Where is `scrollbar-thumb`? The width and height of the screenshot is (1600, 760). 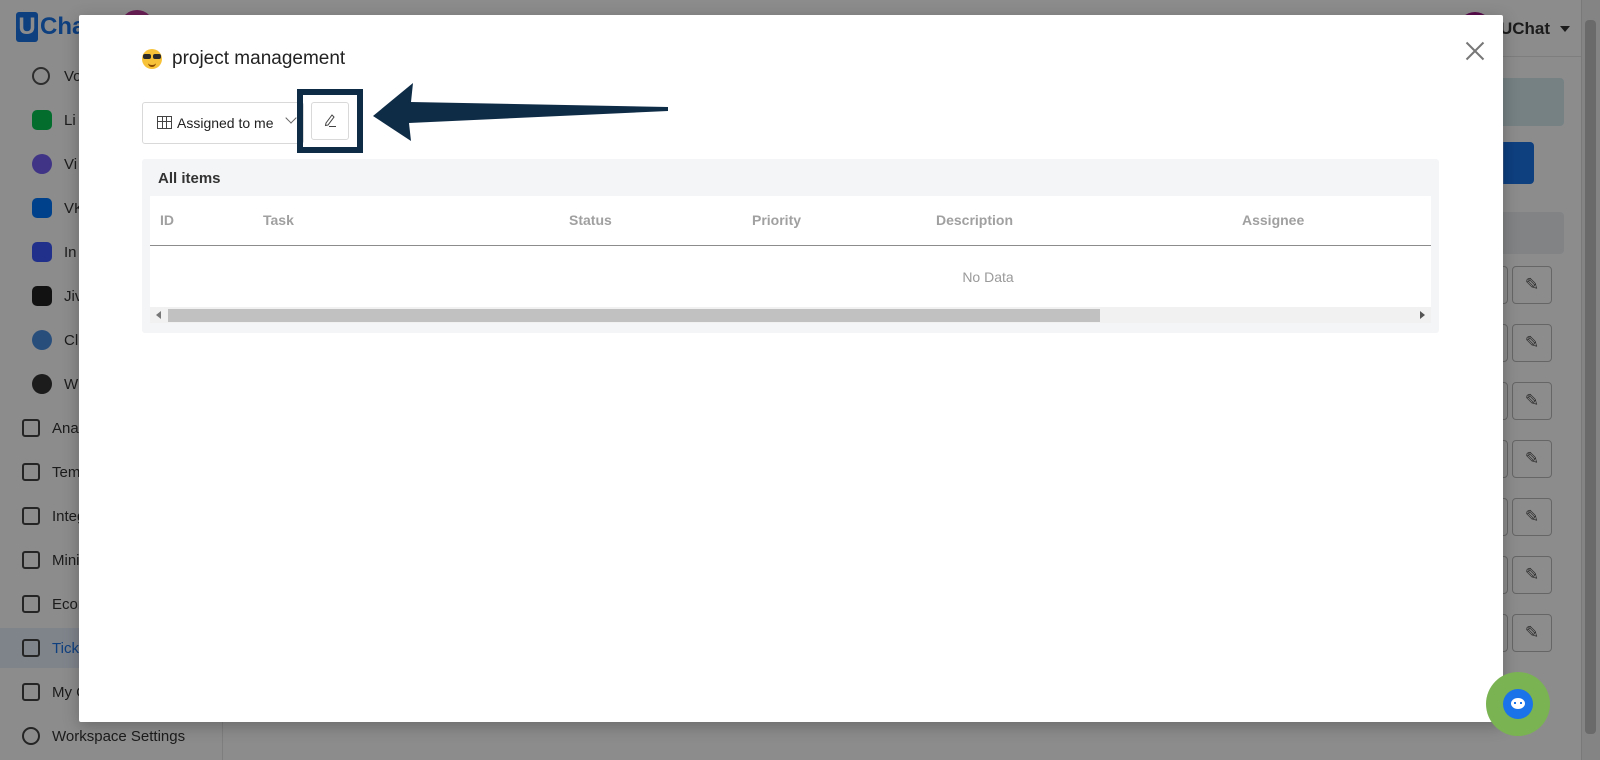
scrollbar-thumb is located at coordinates (634, 315).